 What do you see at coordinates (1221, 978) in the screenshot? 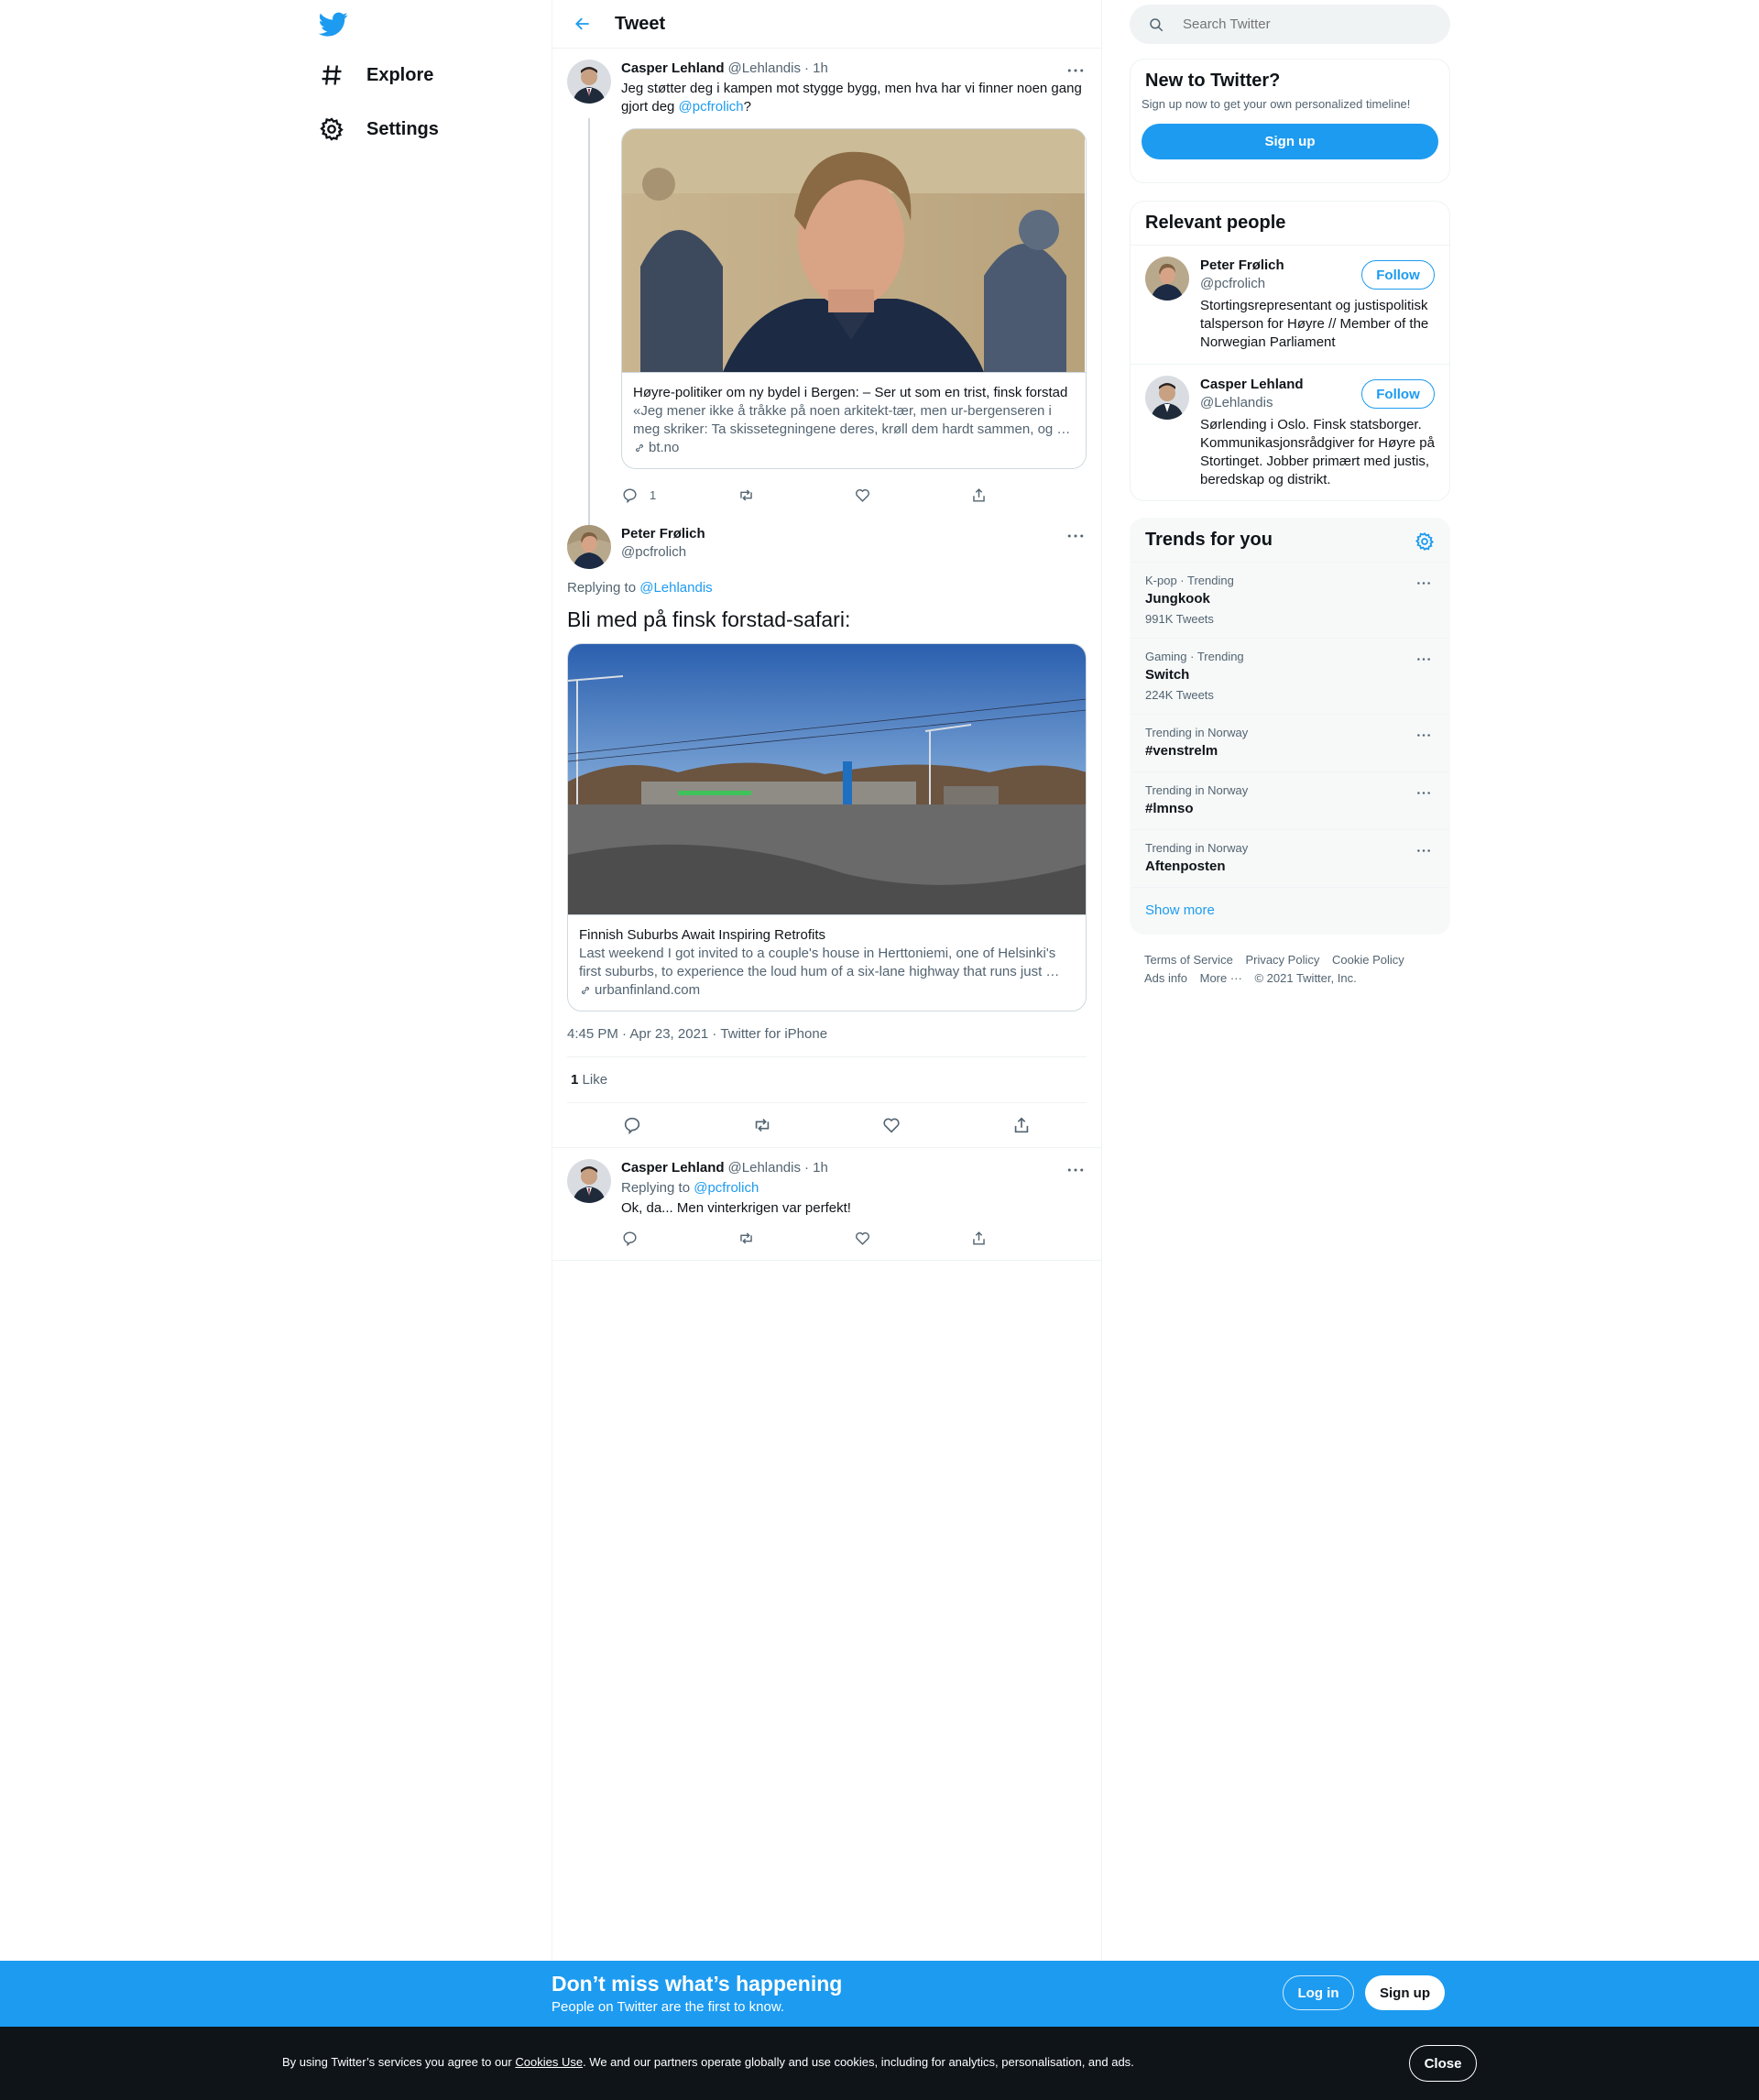
I see `footer-link-more: More ···` at bounding box center [1221, 978].